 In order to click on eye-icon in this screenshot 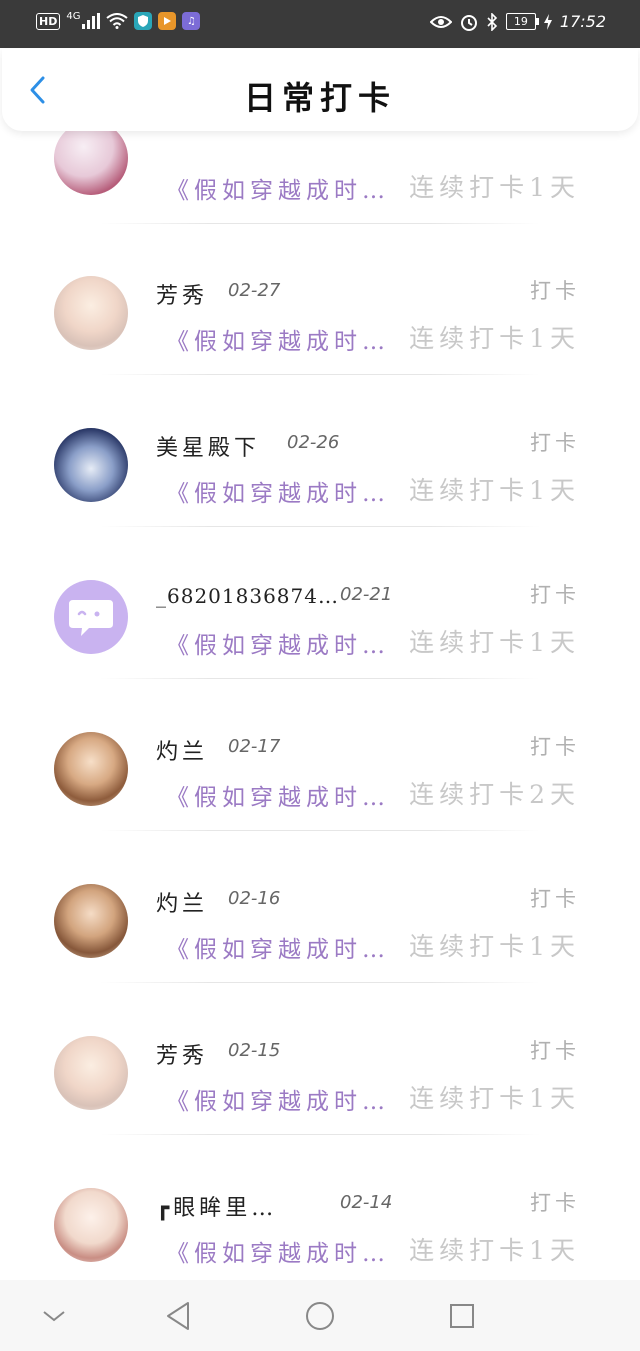, I will do `click(440, 21)`.